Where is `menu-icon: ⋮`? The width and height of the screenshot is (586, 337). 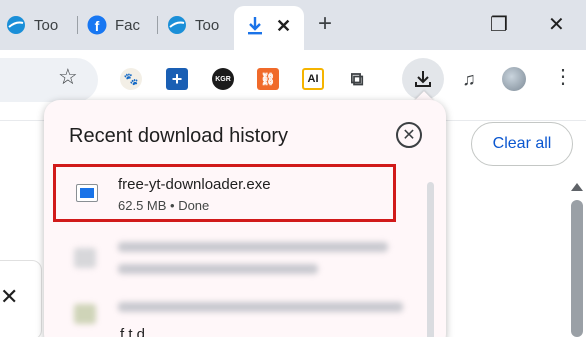 menu-icon: ⋮ is located at coordinates (563, 76).